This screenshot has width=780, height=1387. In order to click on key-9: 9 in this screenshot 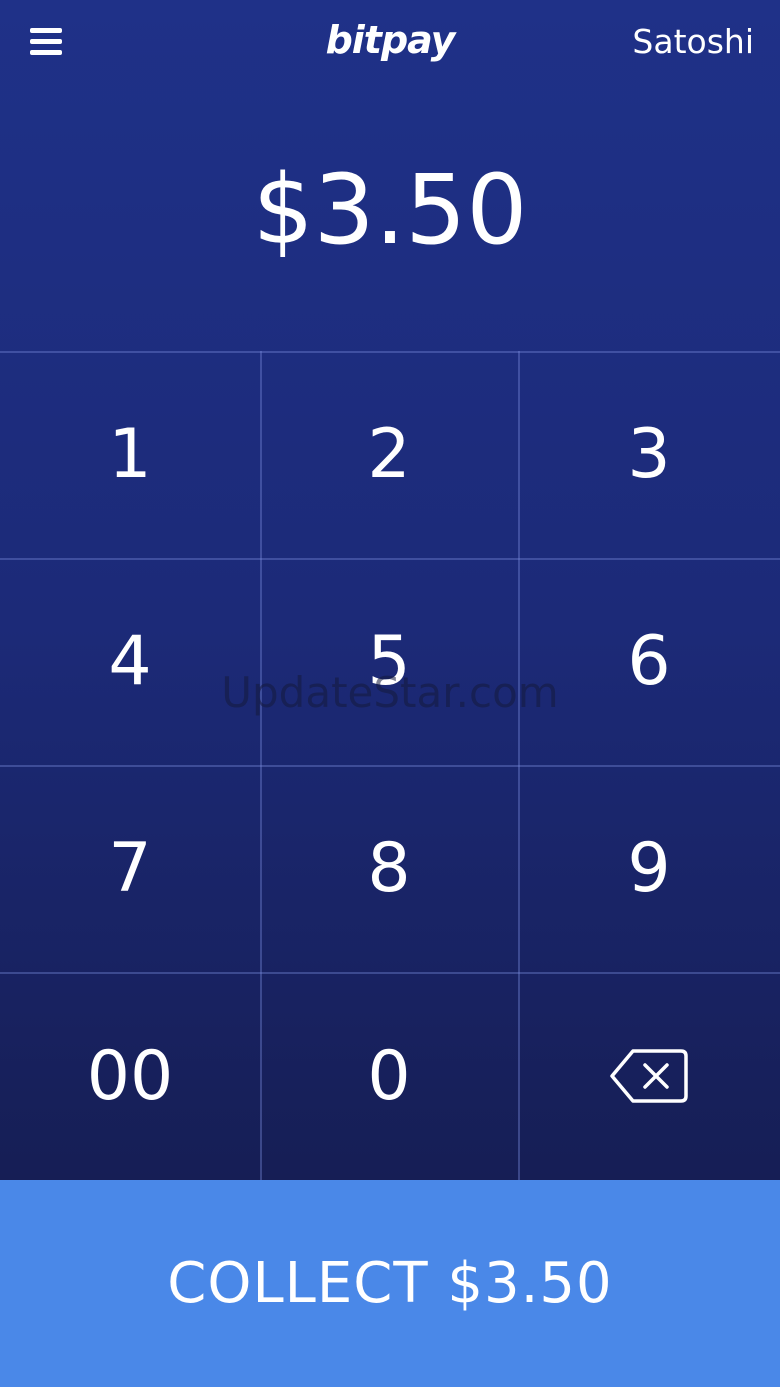, I will do `click(649, 868)`.